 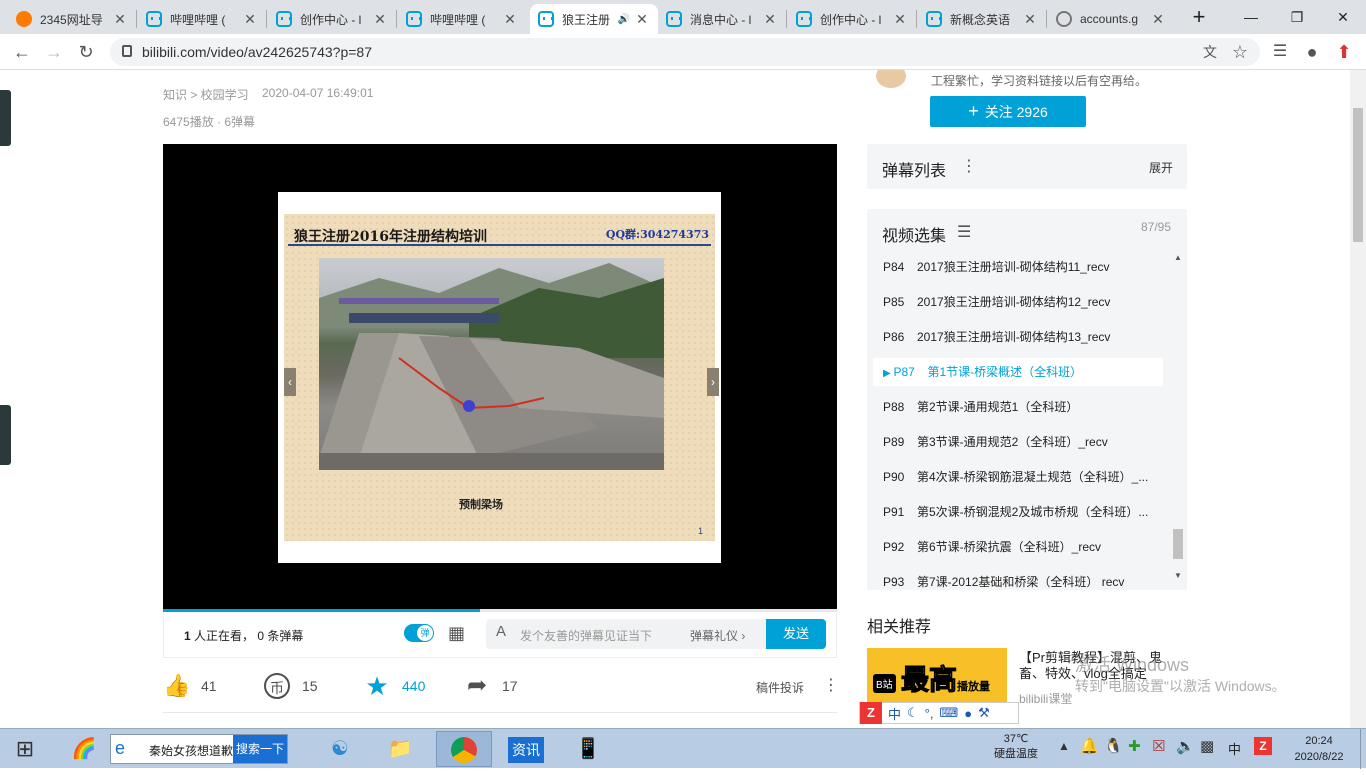 What do you see at coordinates (796, 634) in the screenshot?
I see `send-danmaku-button: 发送` at bounding box center [796, 634].